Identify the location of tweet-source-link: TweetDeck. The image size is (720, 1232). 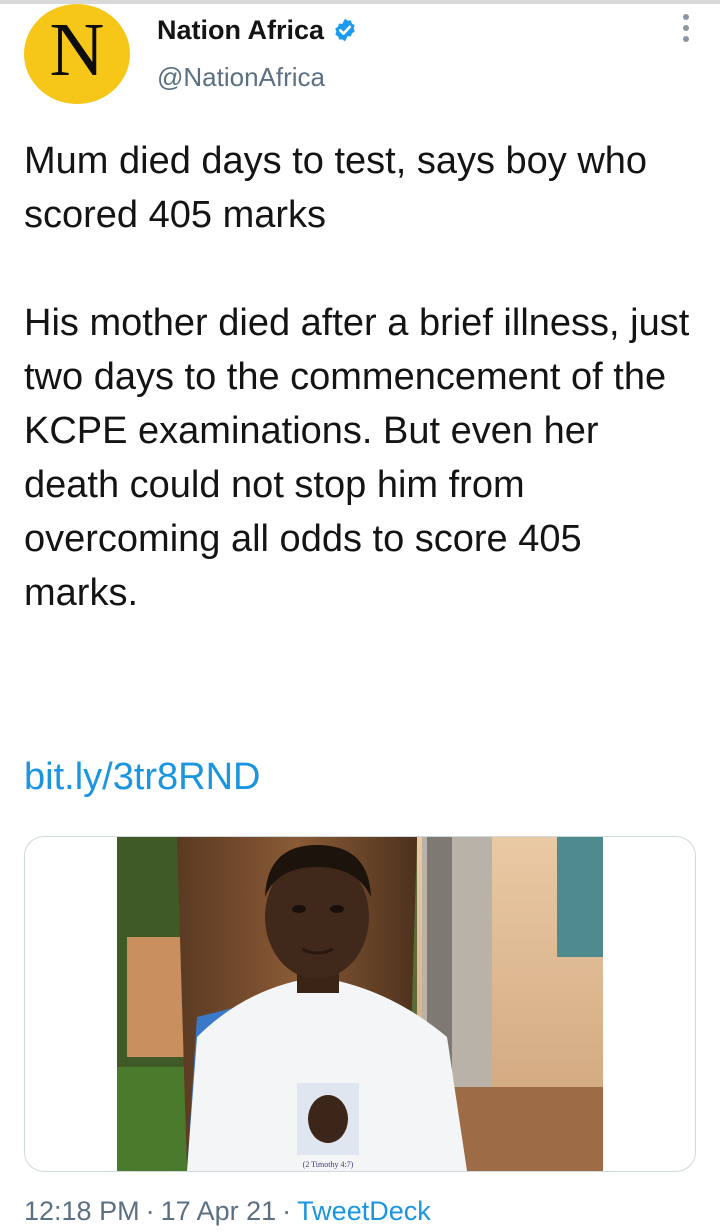
(364, 1211).